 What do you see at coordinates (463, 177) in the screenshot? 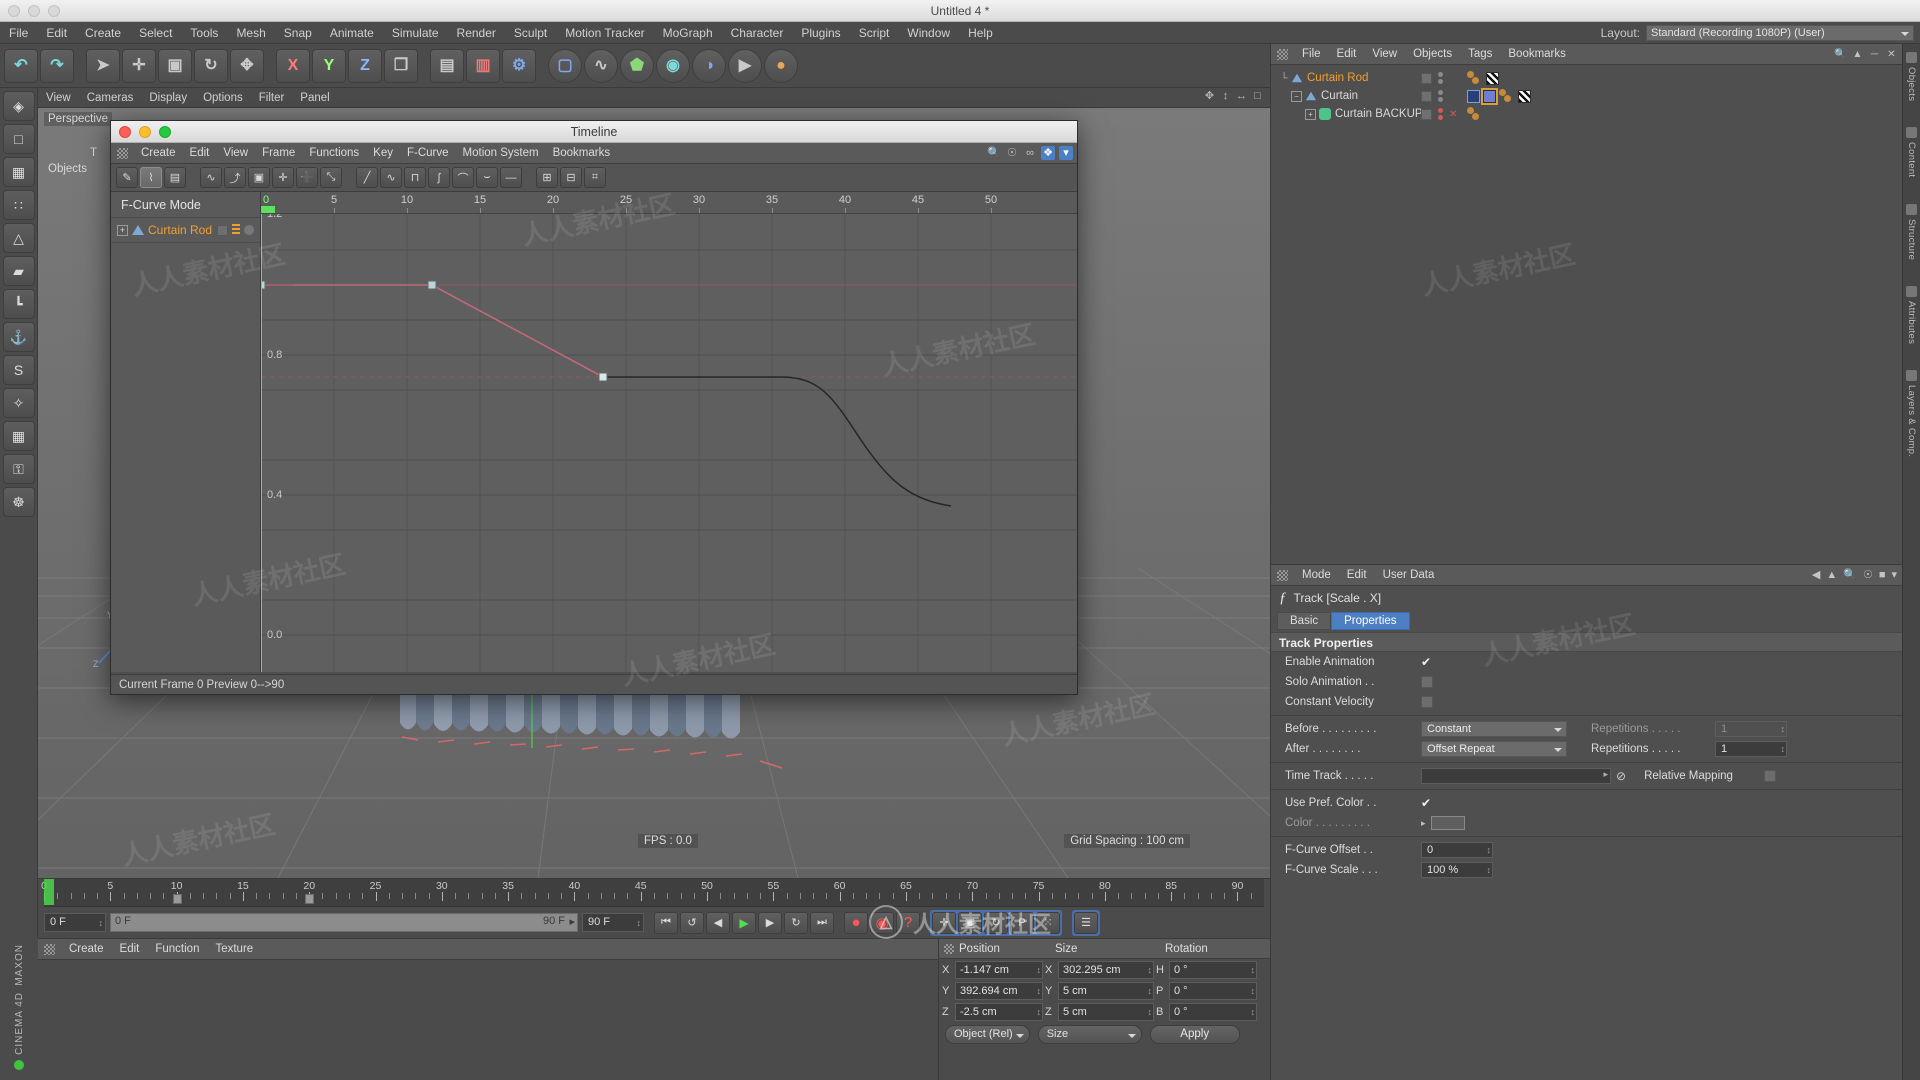
I see `tl-tangent-break-button: ⌒` at bounding box center [463, 177].